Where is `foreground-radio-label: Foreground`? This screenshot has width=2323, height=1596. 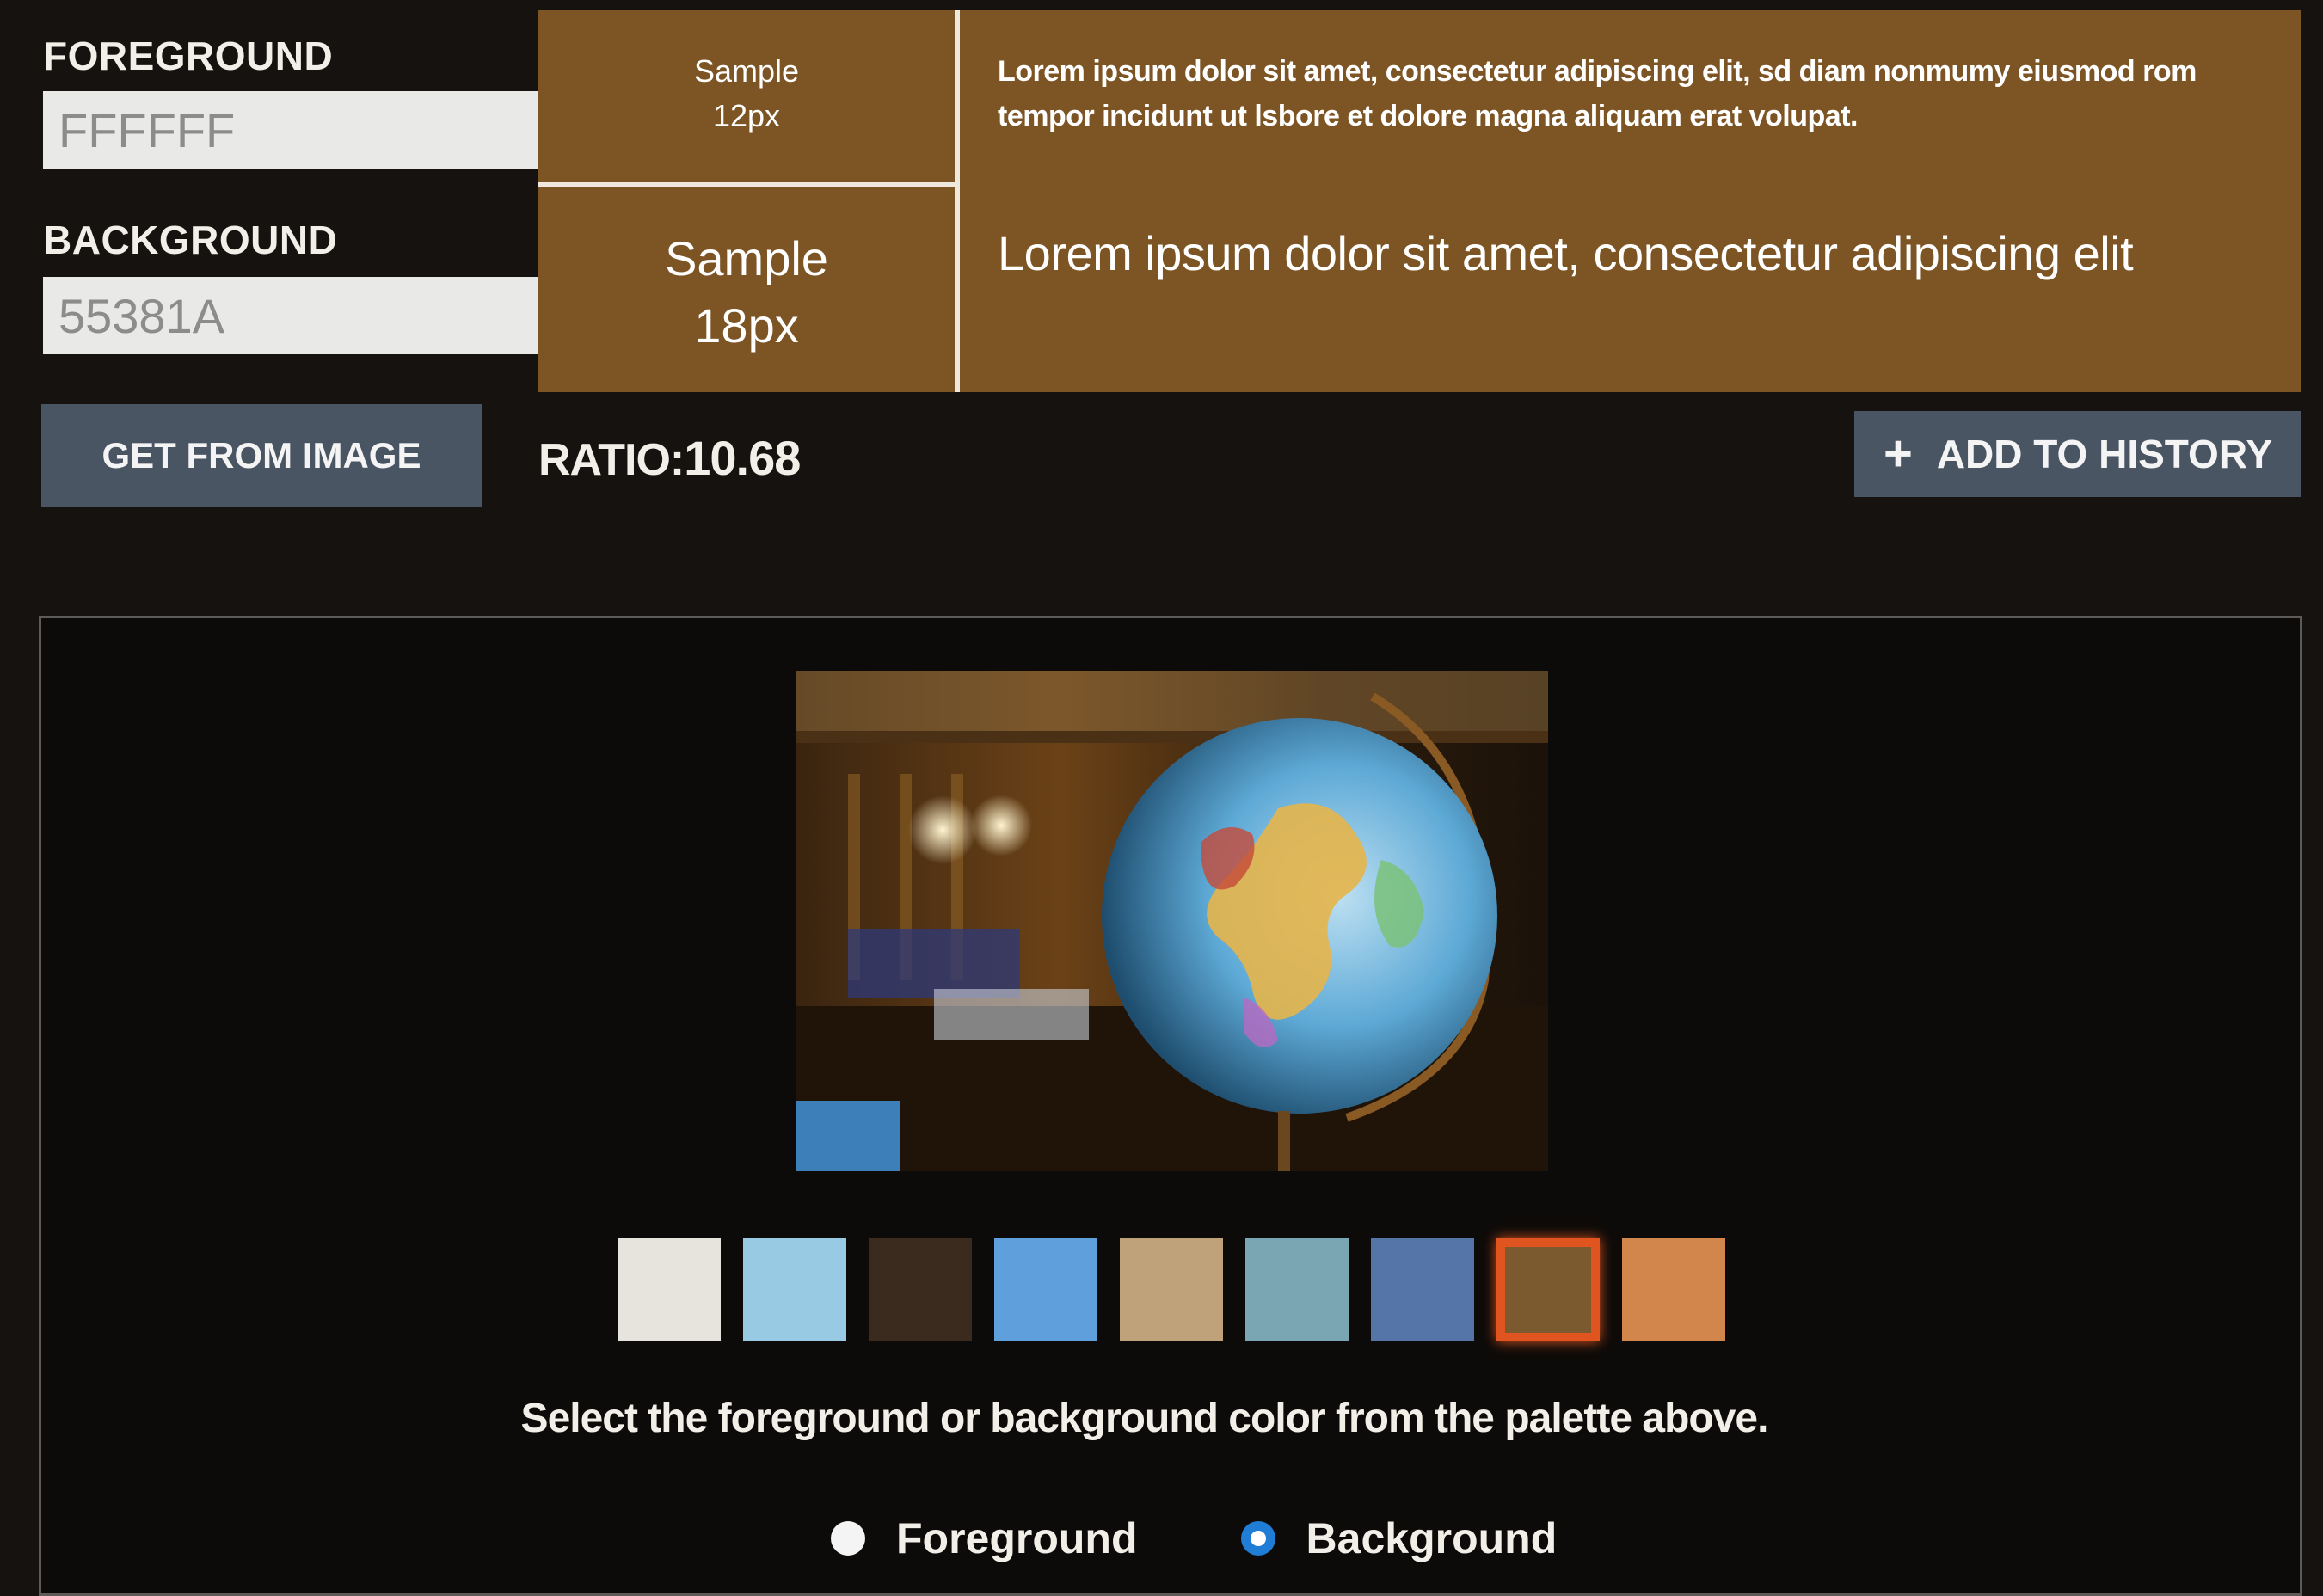 foreground-radio-label: Foreground is located at coordinates (1017, 1538).